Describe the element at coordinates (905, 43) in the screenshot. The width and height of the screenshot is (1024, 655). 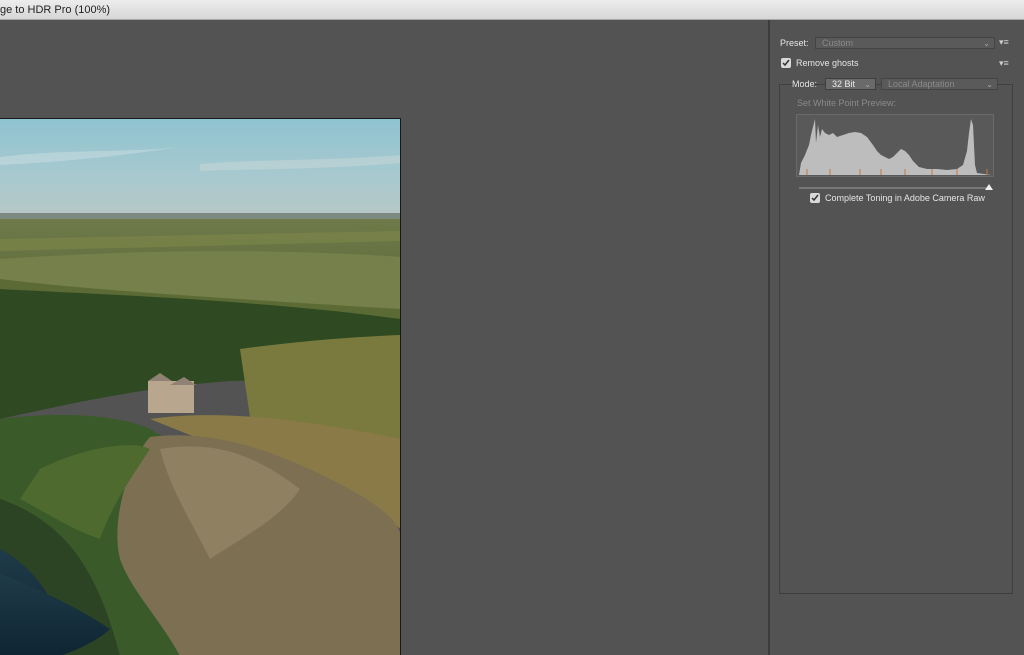
I see `preset-dropdown: Custom ⌄` at that location.